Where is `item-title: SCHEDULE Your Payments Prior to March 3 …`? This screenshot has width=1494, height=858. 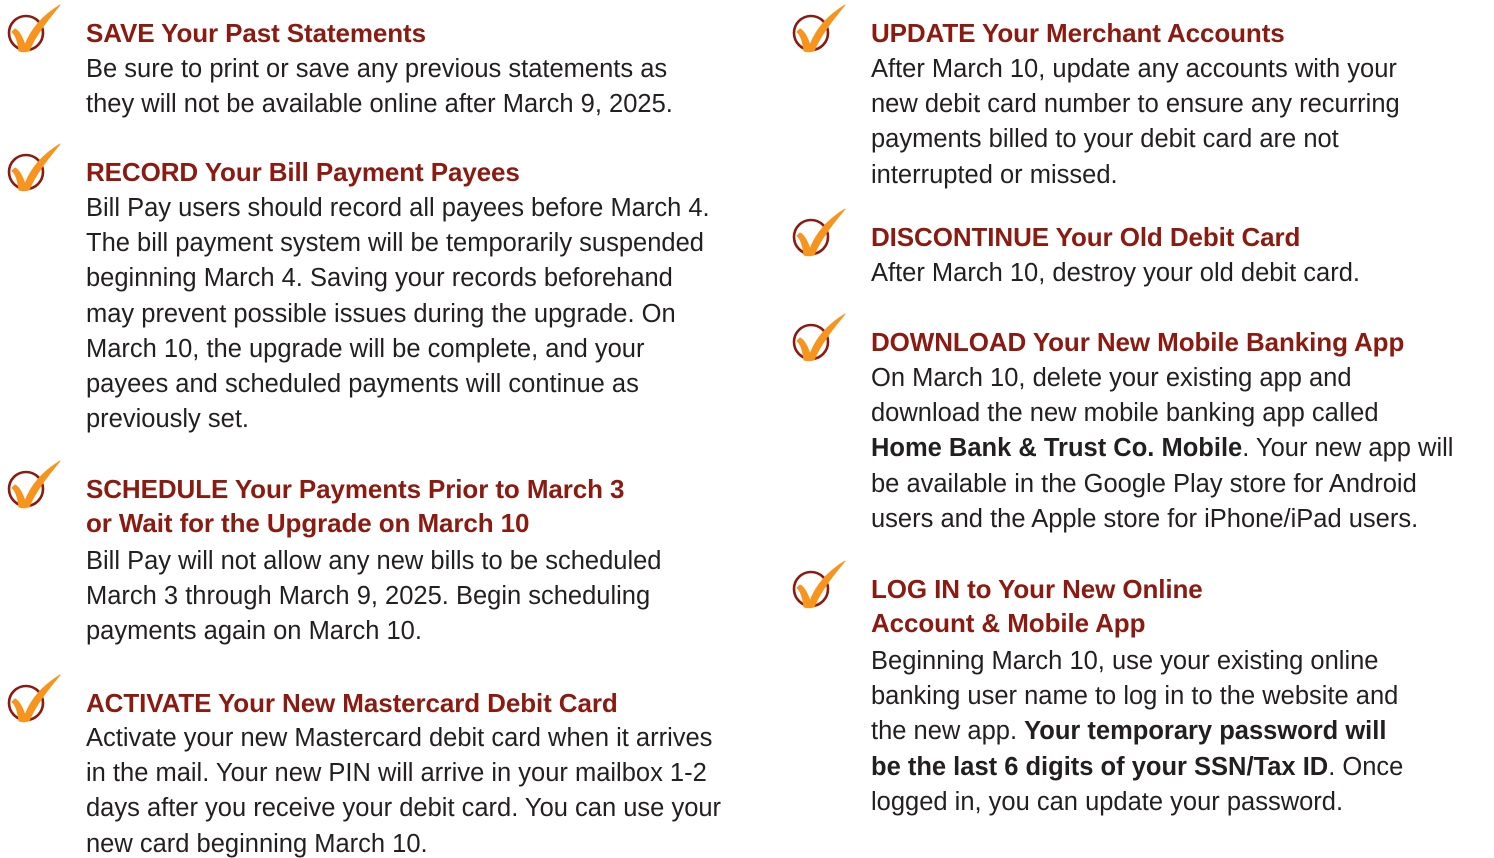 item-title: SCHEDULE Your Payments Prior to March 3 … is located at coordinates (355, 506).